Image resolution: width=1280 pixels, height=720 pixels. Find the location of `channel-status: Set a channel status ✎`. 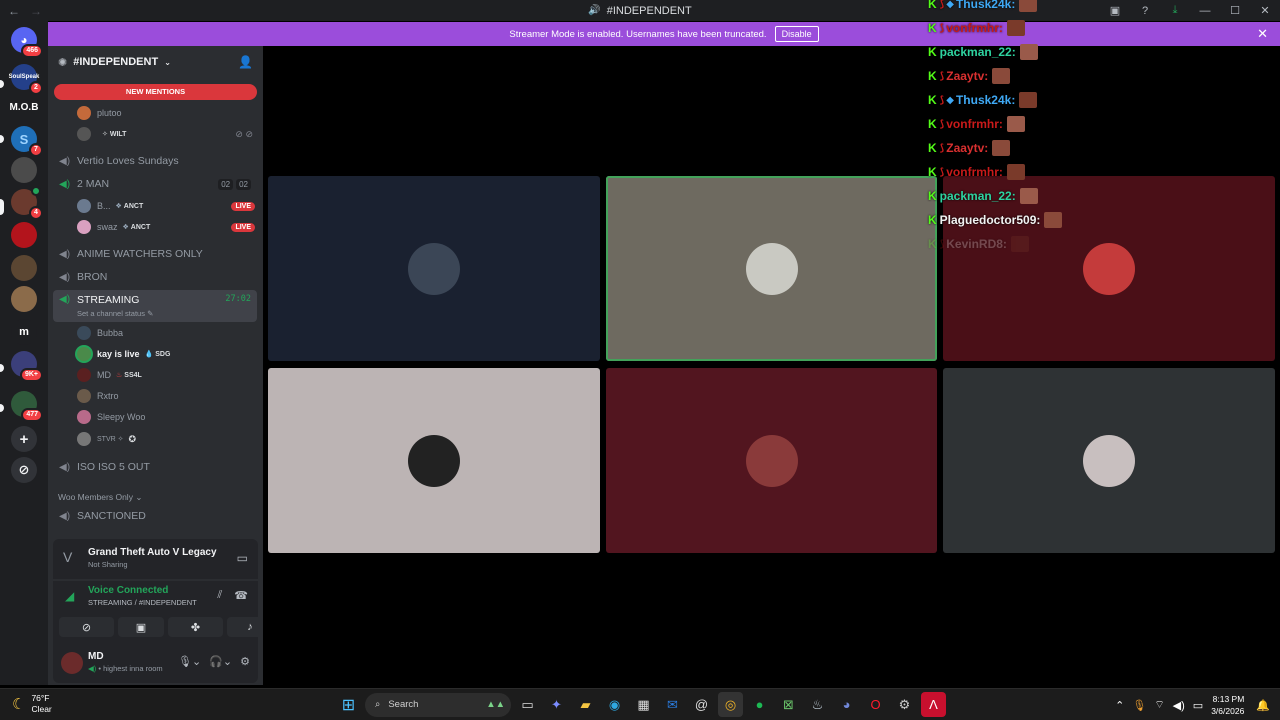

channel-status: Set a channel status ✎ is located at coordinates (115, 313).